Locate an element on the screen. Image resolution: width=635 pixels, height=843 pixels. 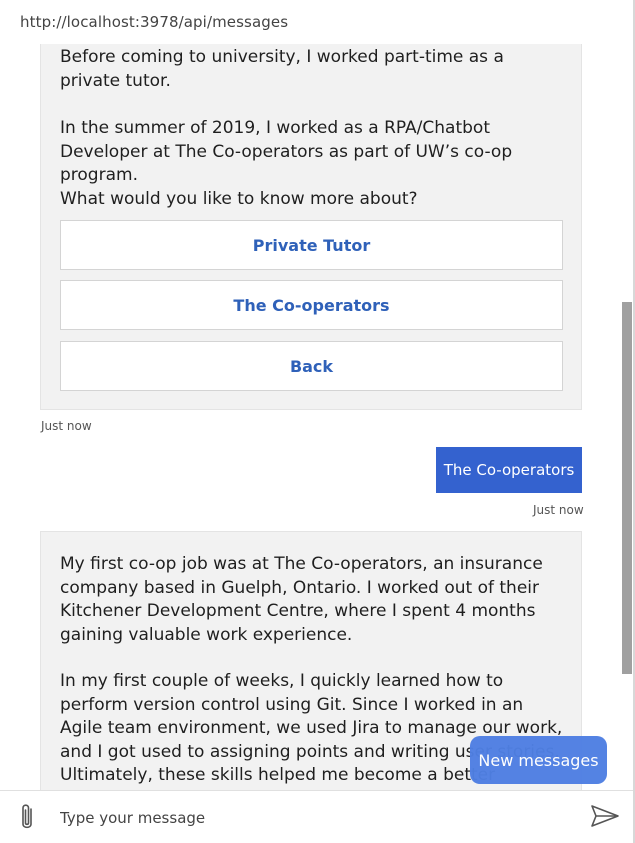
message-input is located at coordinates (310, 818).